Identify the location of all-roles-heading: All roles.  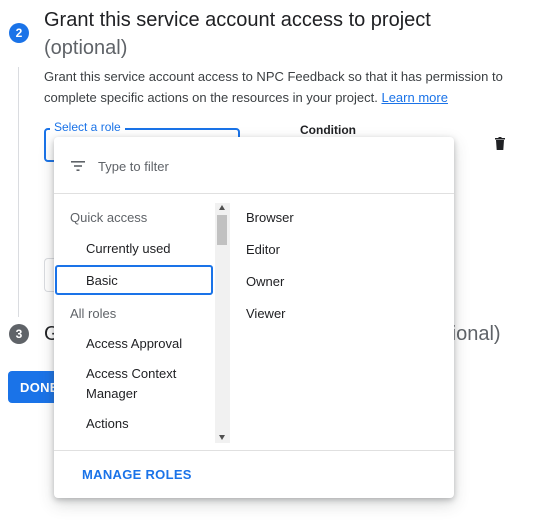
(93, 313).